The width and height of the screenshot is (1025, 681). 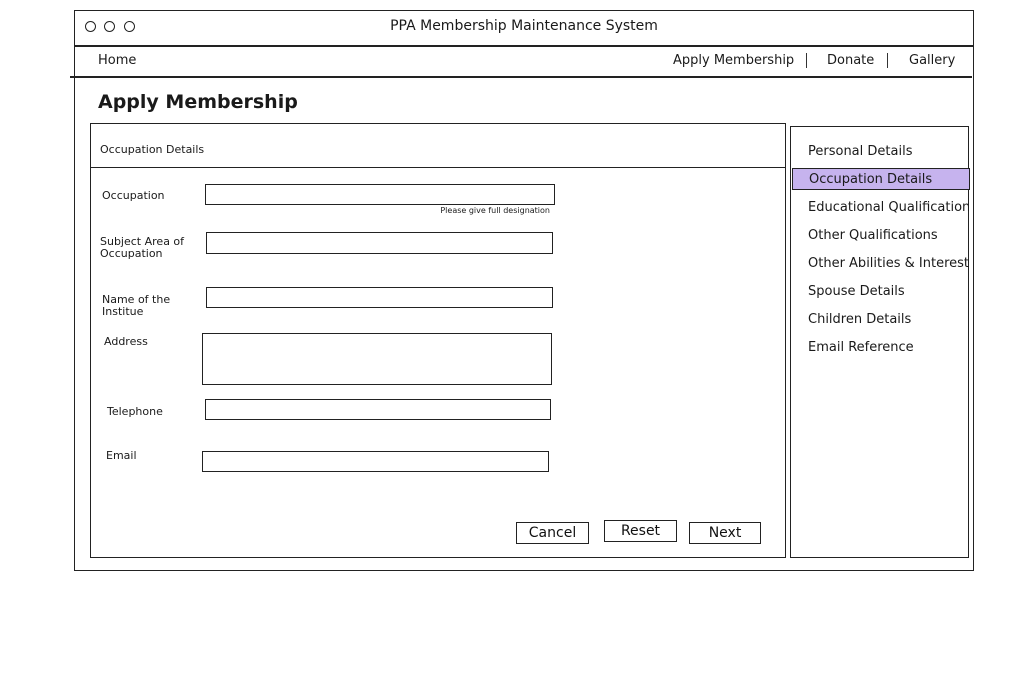 I want to click on next-button: Next, so click(x=725, y=533).